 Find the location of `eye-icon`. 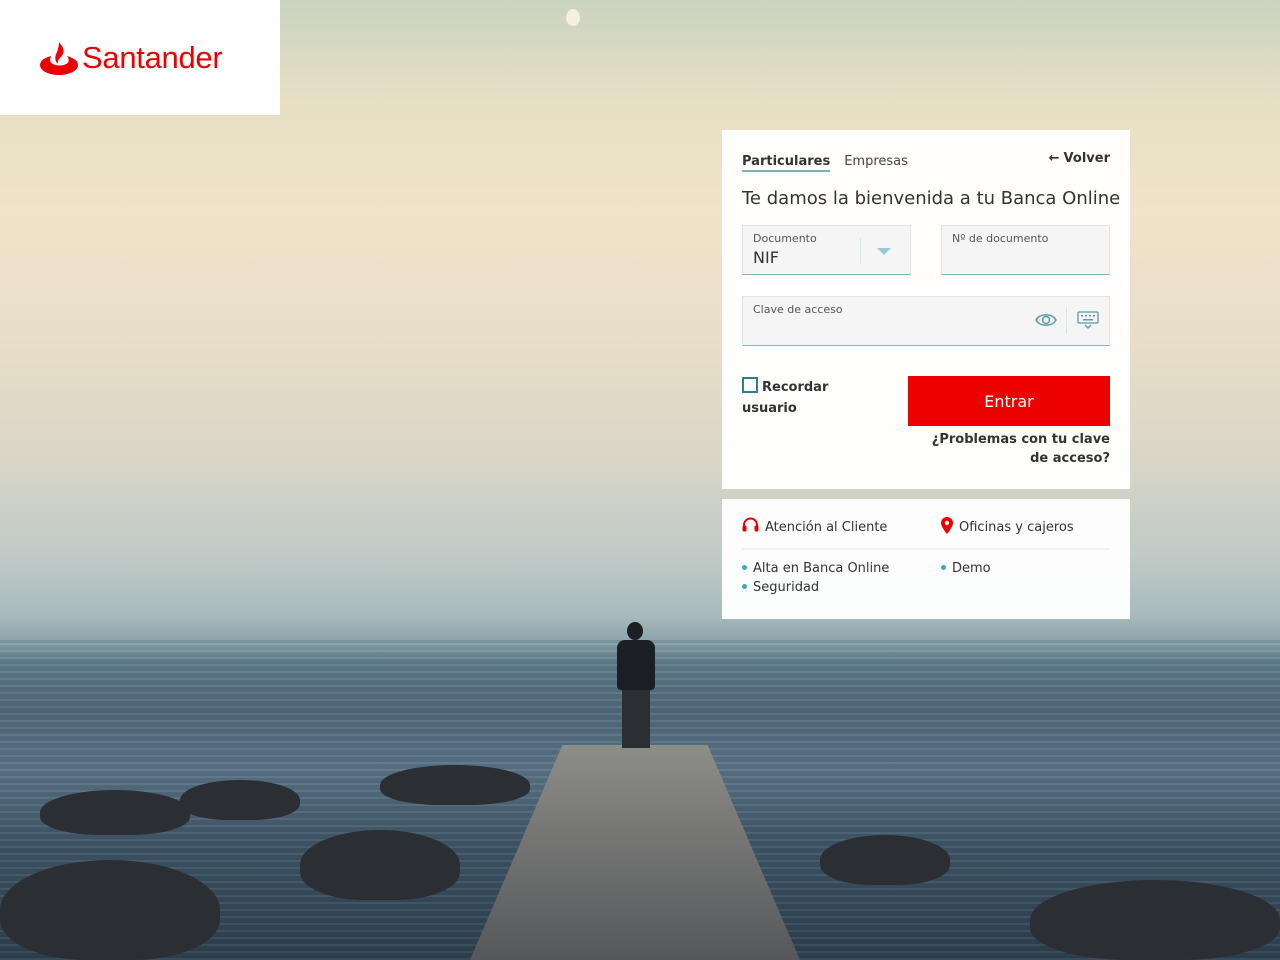

eye-icon is located at coordinates (1046, 320).